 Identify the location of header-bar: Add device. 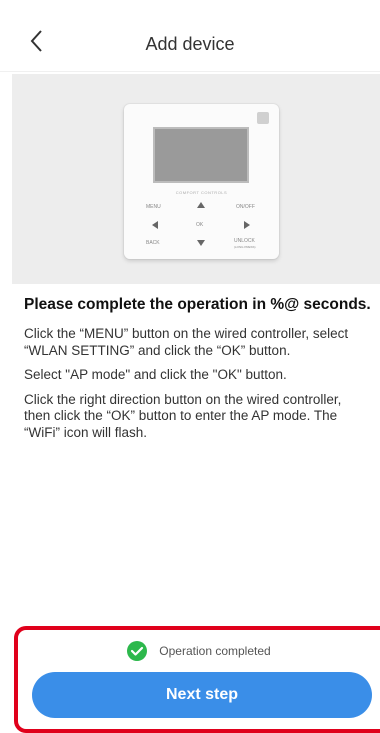
(190, 36).